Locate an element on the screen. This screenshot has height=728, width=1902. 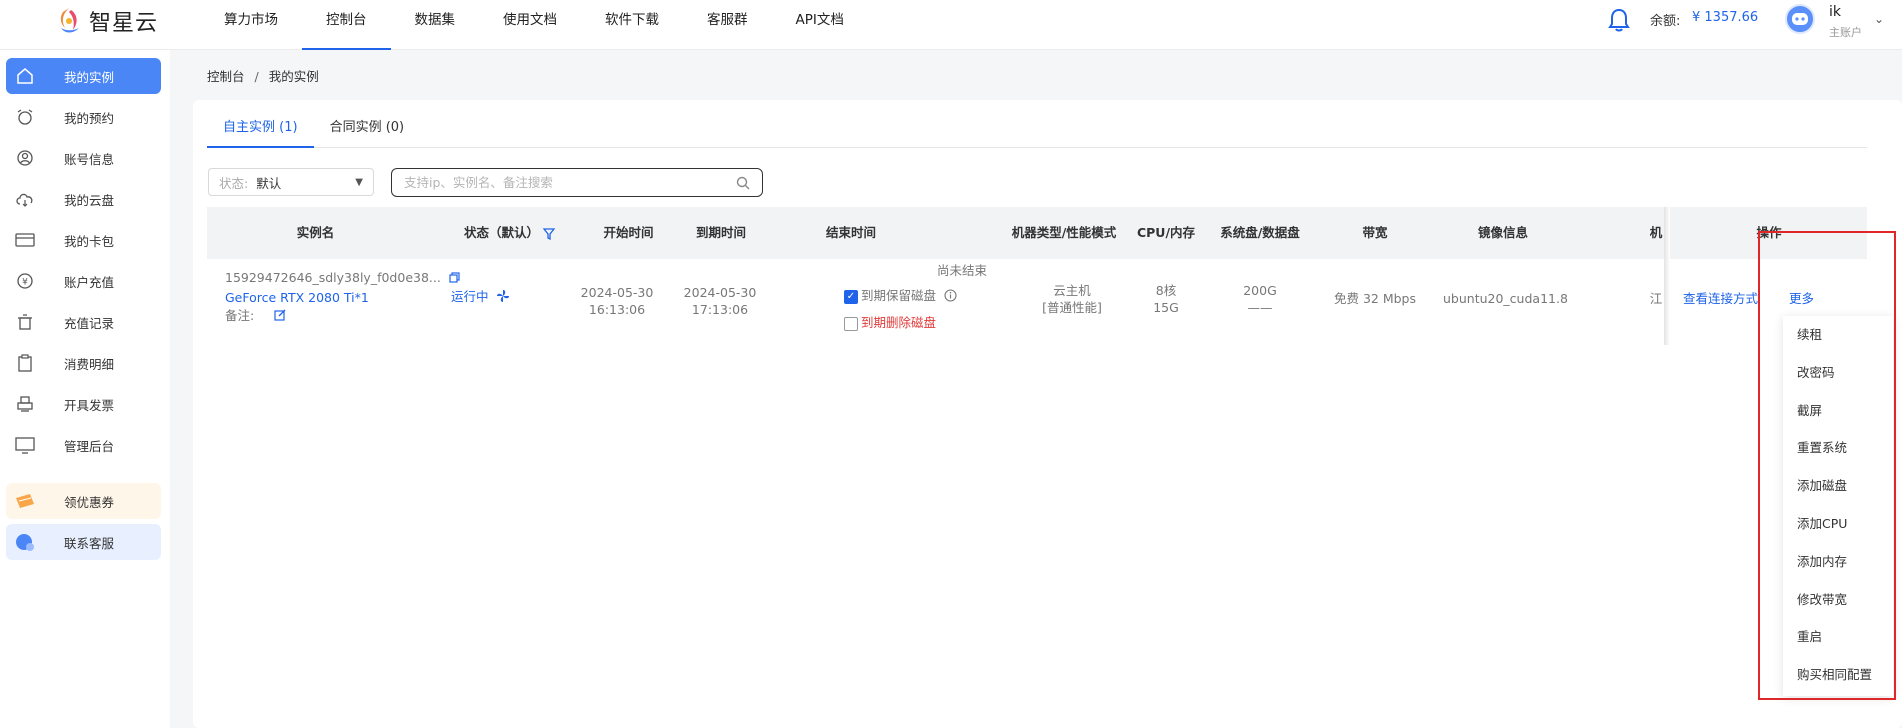
highlight-box is located at coordinates (1827, 465).